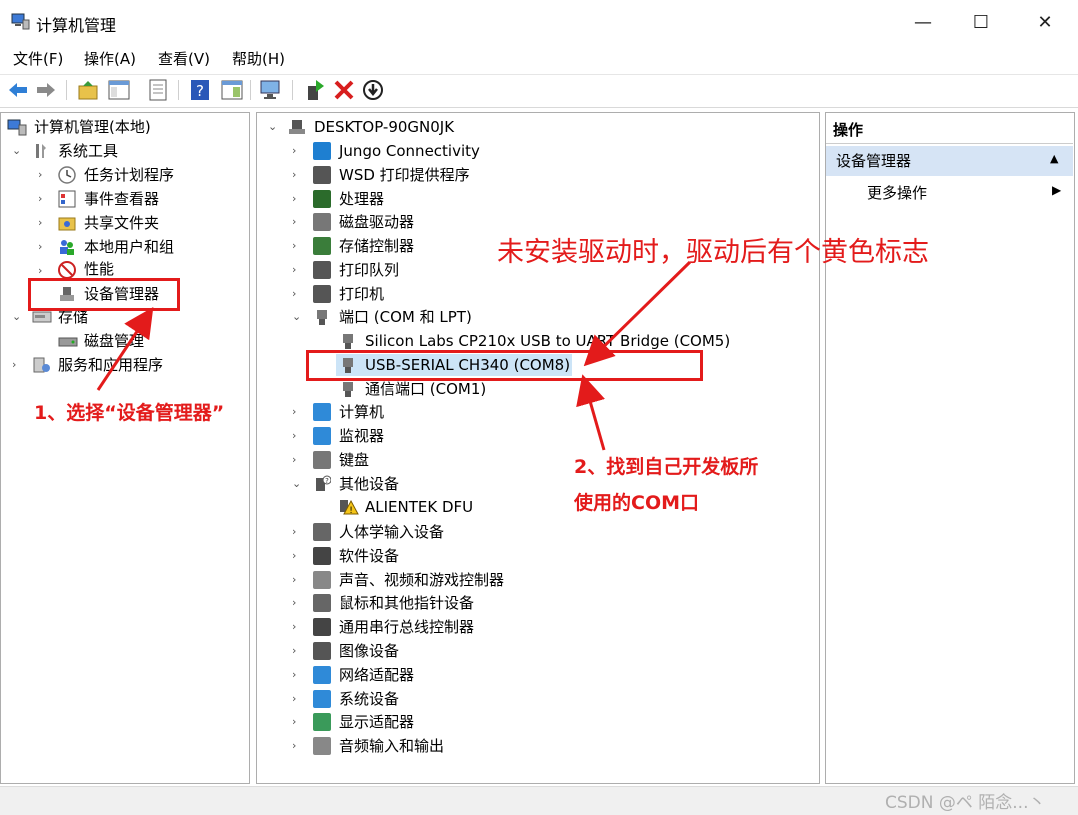 The height and width of the screenshot is (815, 1078). What do you see at coordinates (361, 412) in the screenshot?
I see `device-category: 计算机` at bounding box center [361, 412].